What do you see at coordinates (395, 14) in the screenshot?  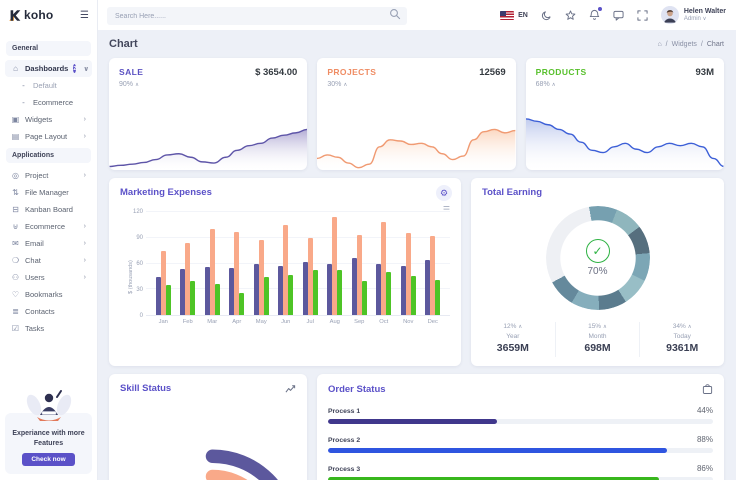 I see `search-icon` at bounding box center [395, 14].